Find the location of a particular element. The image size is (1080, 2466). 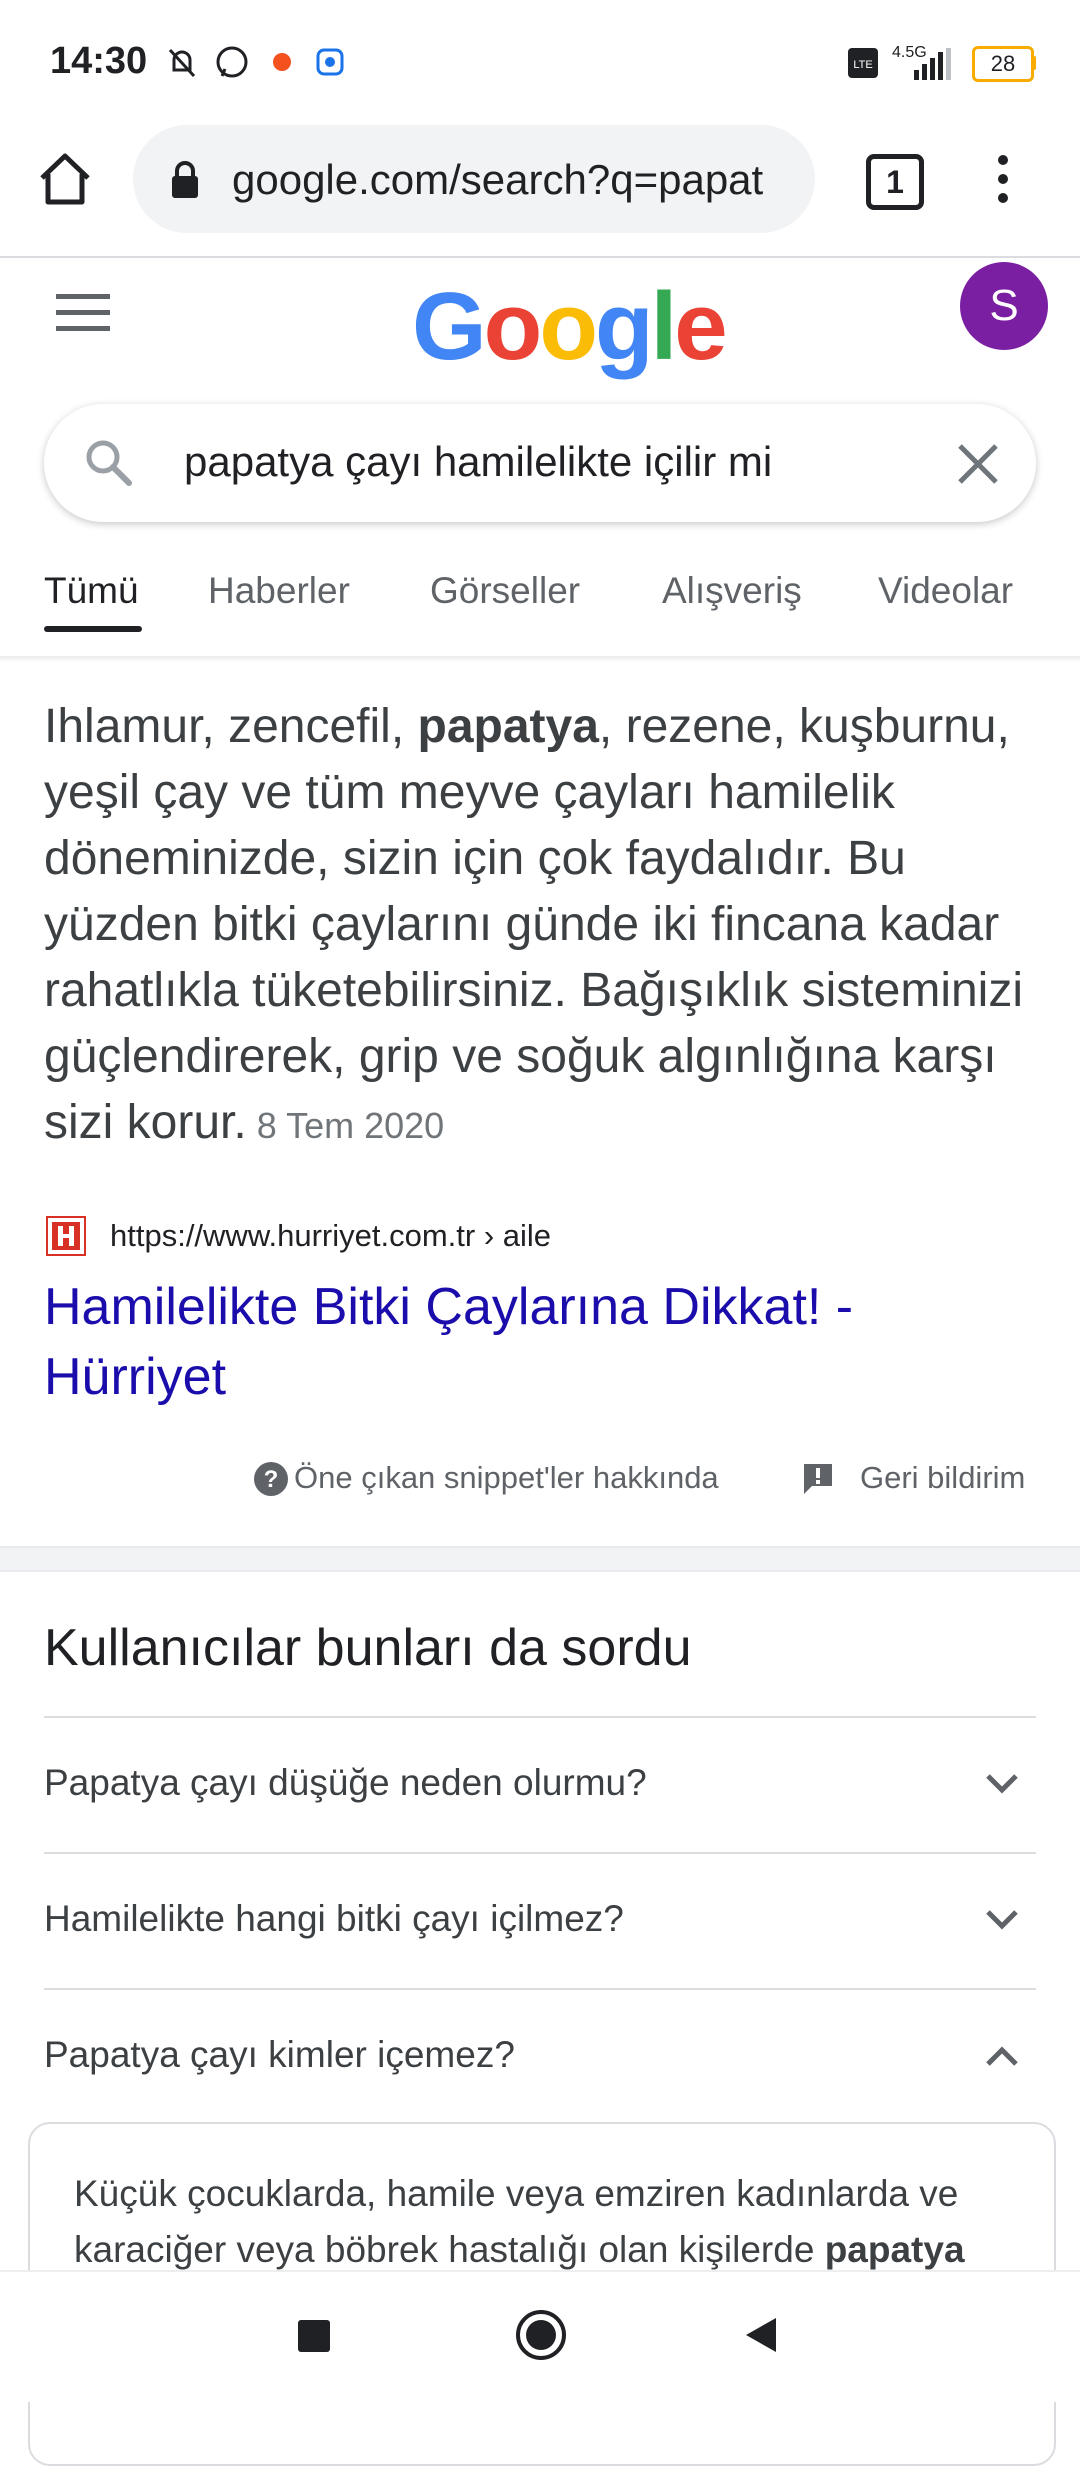

snippet-text: Ihlamur, zencefil, is located at coordinates (231, 726).